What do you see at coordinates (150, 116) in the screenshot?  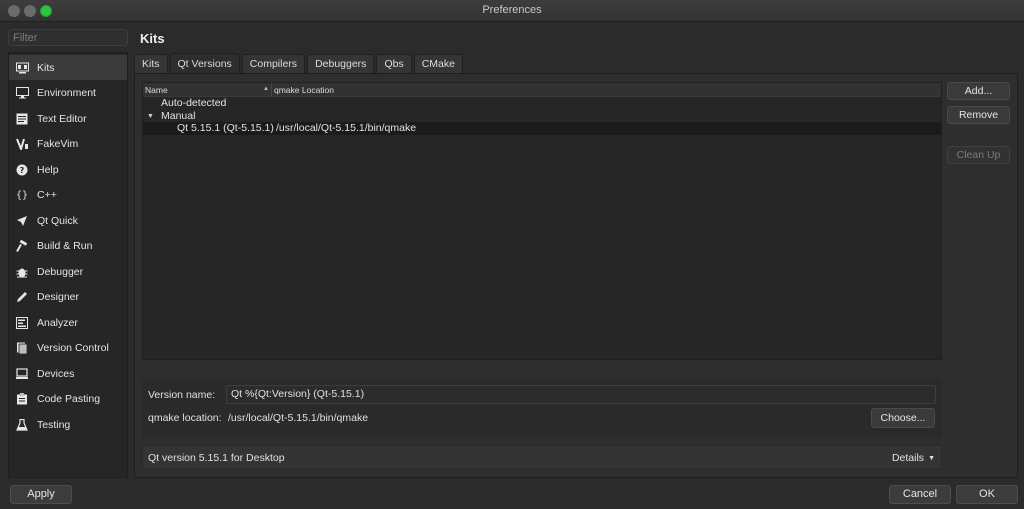 I see `expand-arrow-icon: ▼` at bounding box center [150, 116].